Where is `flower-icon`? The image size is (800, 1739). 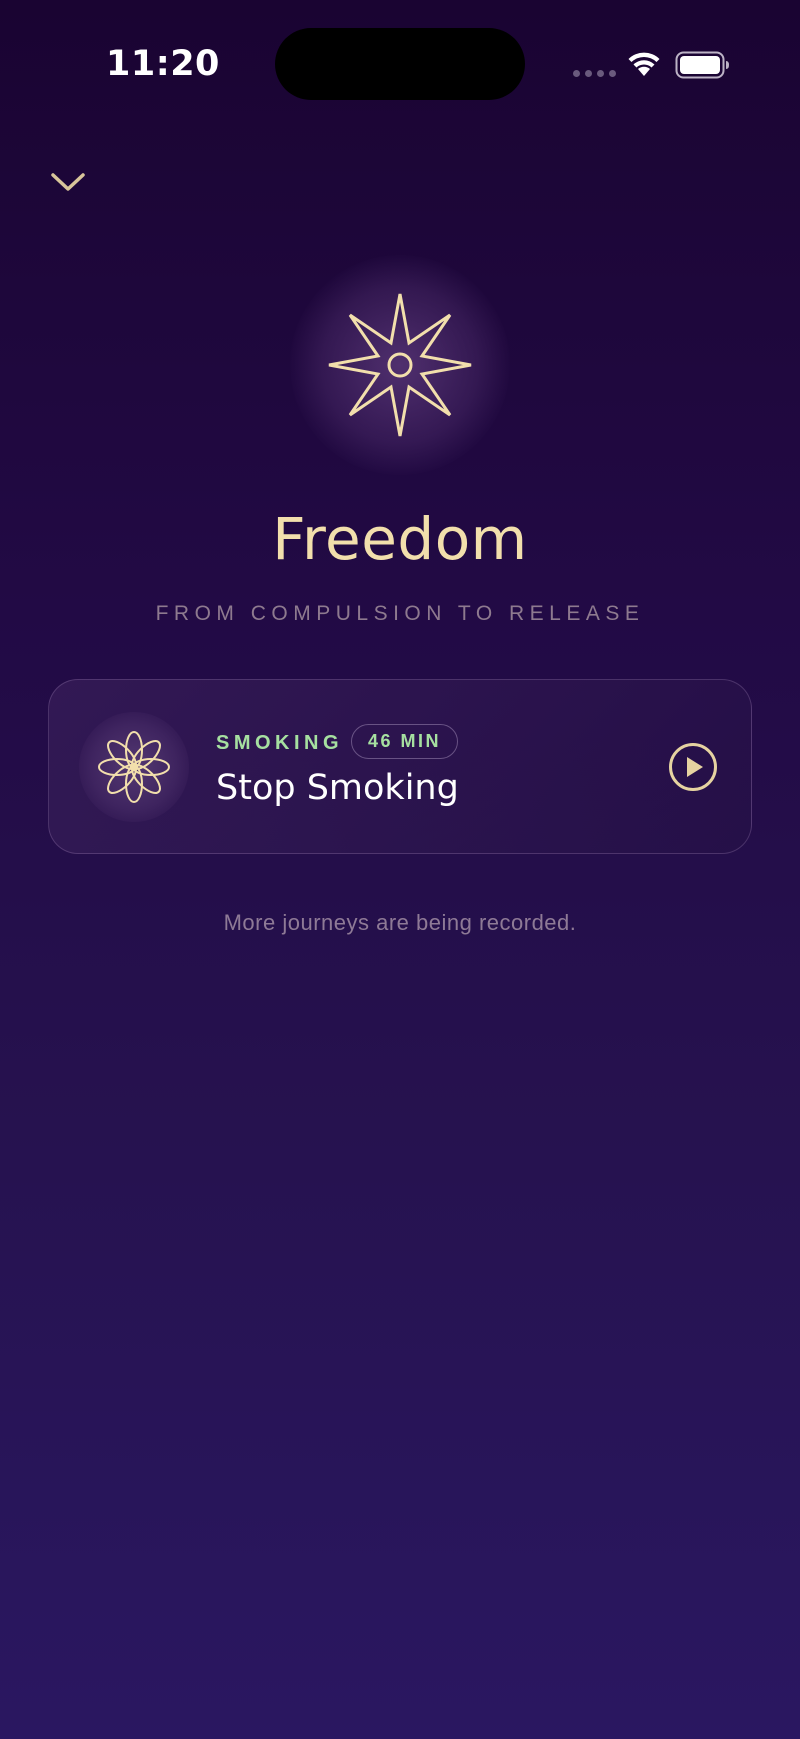
flower-icon is located at coordinates (134, 767).